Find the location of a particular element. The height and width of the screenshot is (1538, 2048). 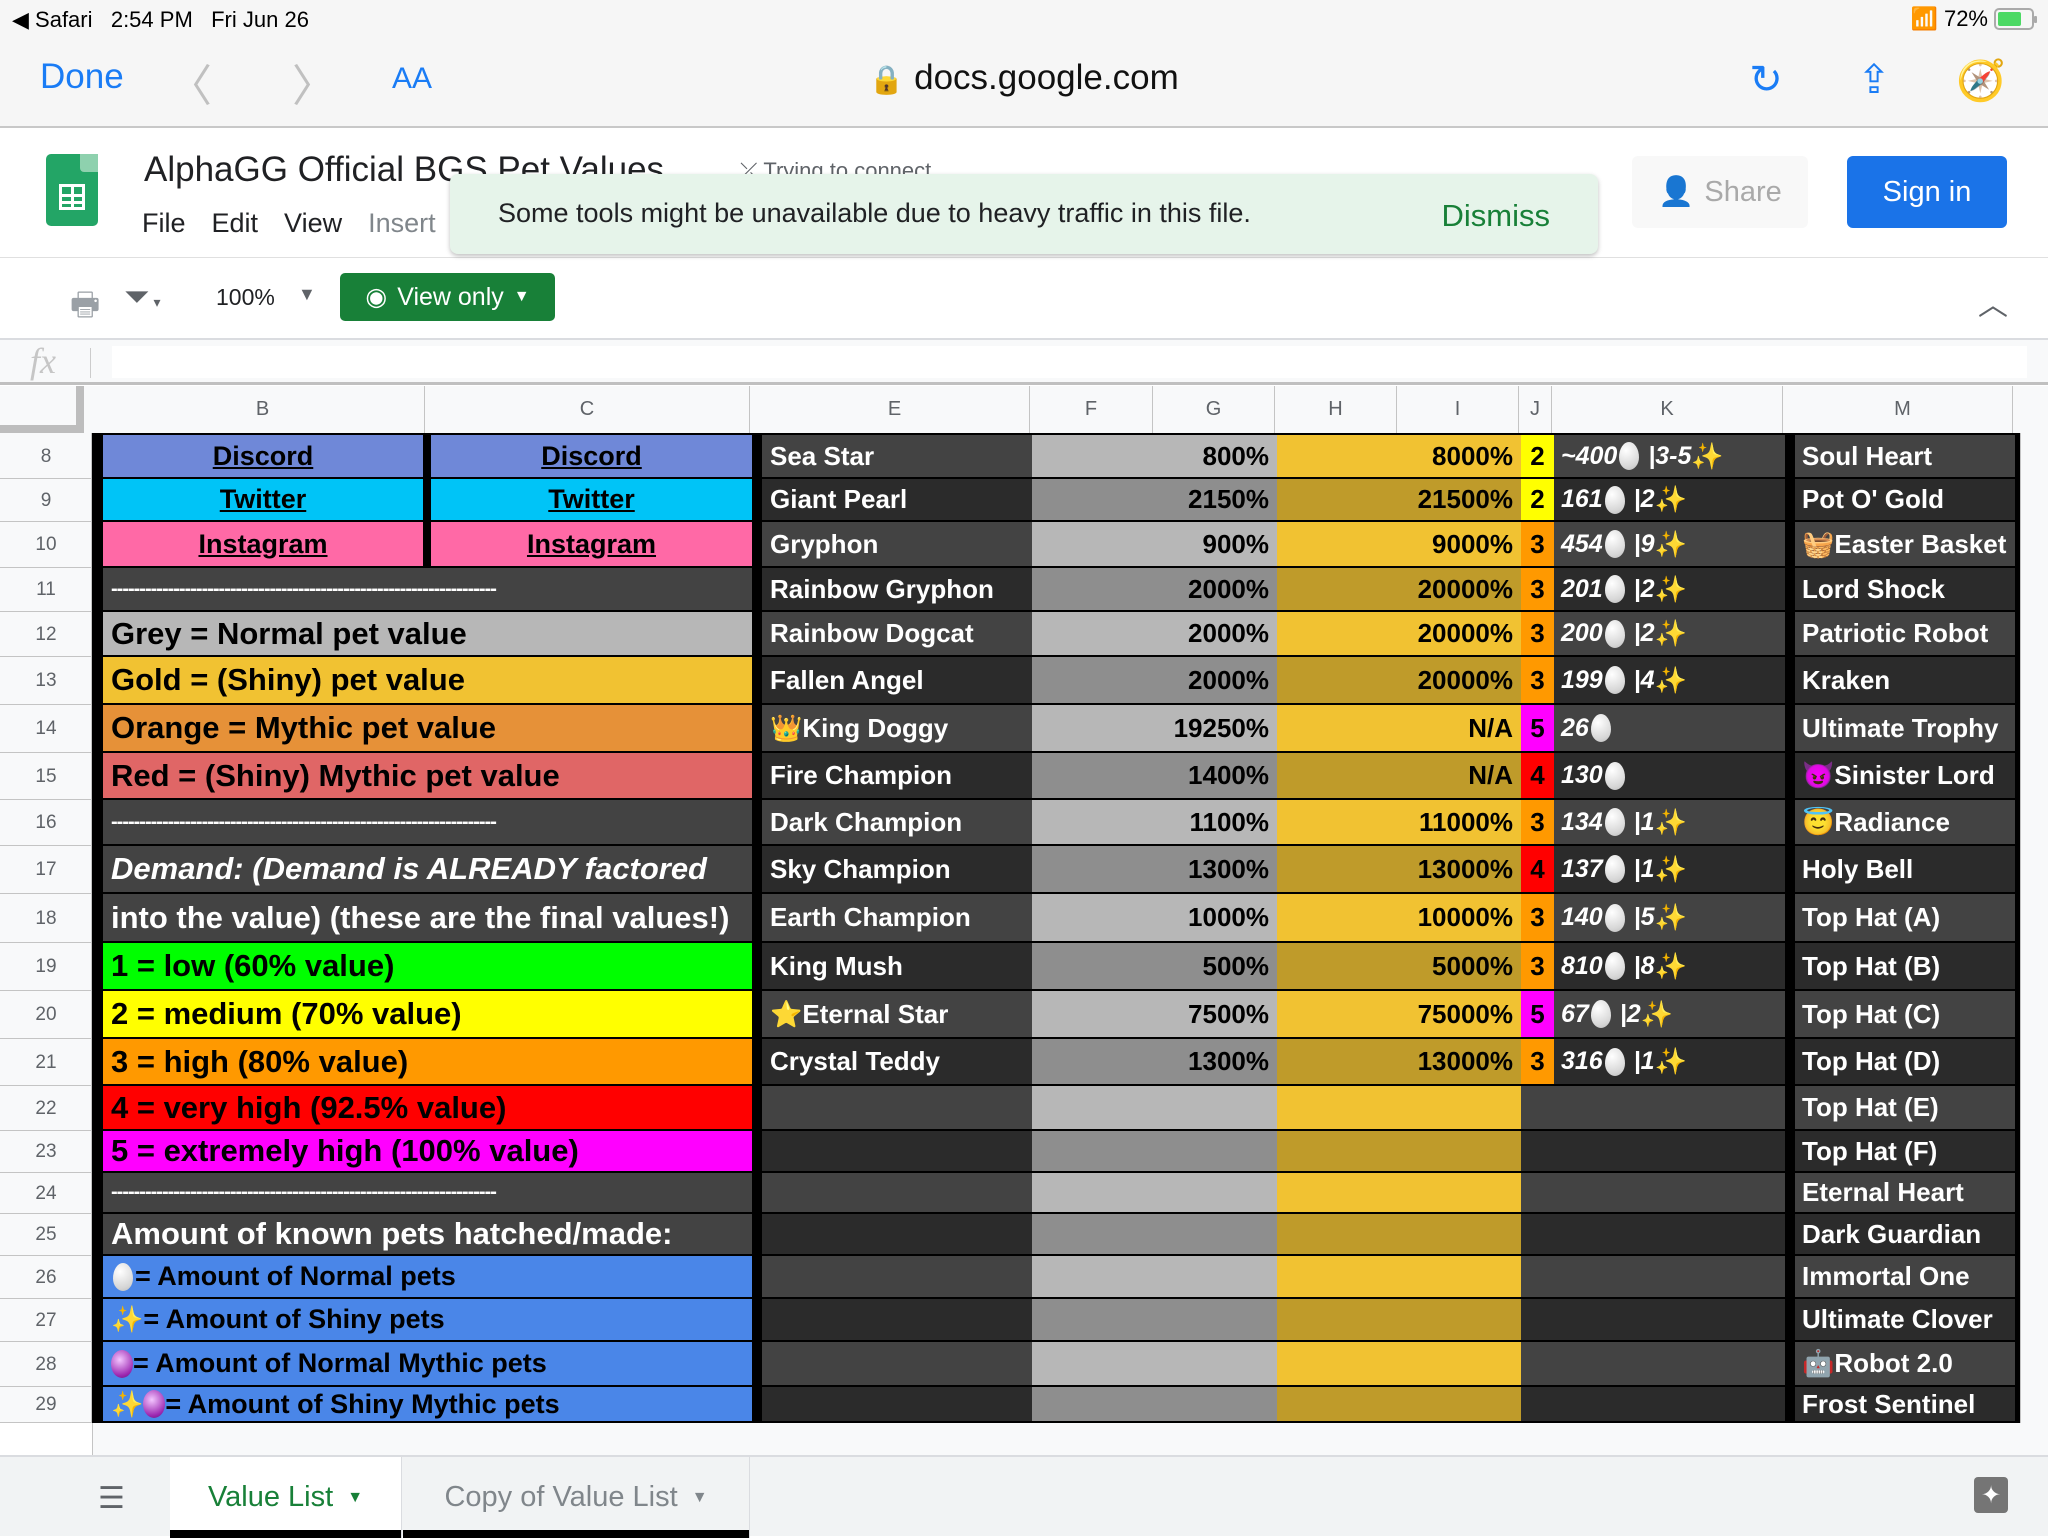

sign-in-button: Sign in is located at coordinates (1927, 192).